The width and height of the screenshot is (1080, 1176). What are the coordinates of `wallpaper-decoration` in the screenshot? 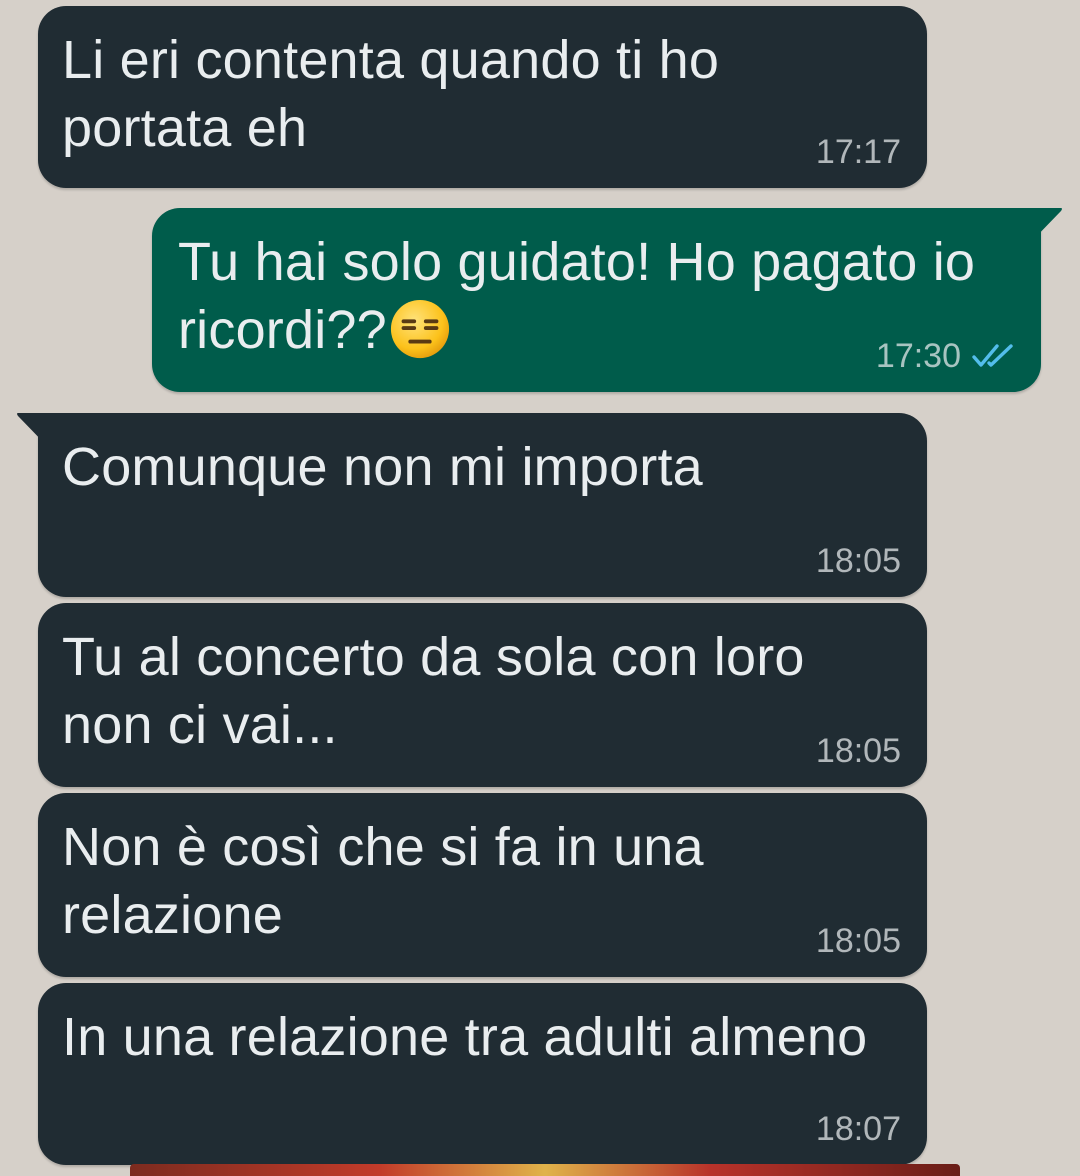 It's located at (545, 1170).